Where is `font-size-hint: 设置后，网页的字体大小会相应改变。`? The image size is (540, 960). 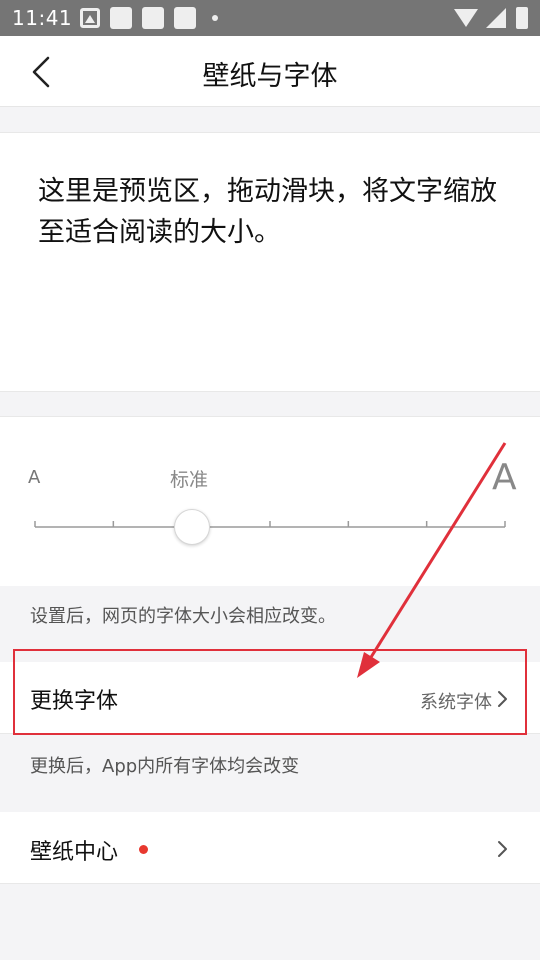
font-size-hint: 设置后，网页的字体大小会相应改变。 is located at coordinates (183, 616).